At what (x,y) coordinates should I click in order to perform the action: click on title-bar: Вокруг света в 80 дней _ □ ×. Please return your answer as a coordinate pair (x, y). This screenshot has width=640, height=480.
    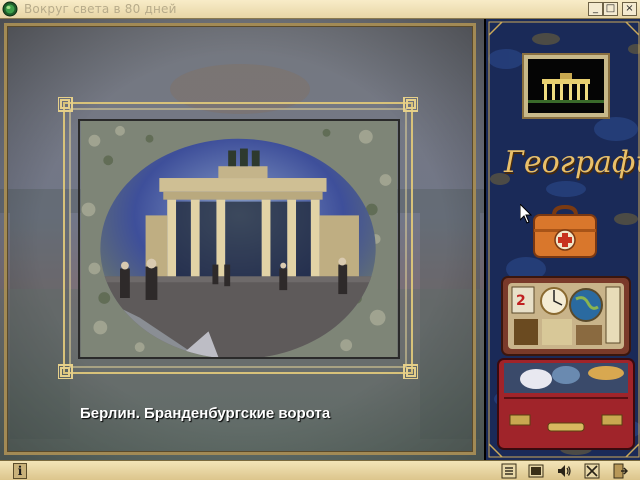
    Looking at the image, I should click on (320, 9).